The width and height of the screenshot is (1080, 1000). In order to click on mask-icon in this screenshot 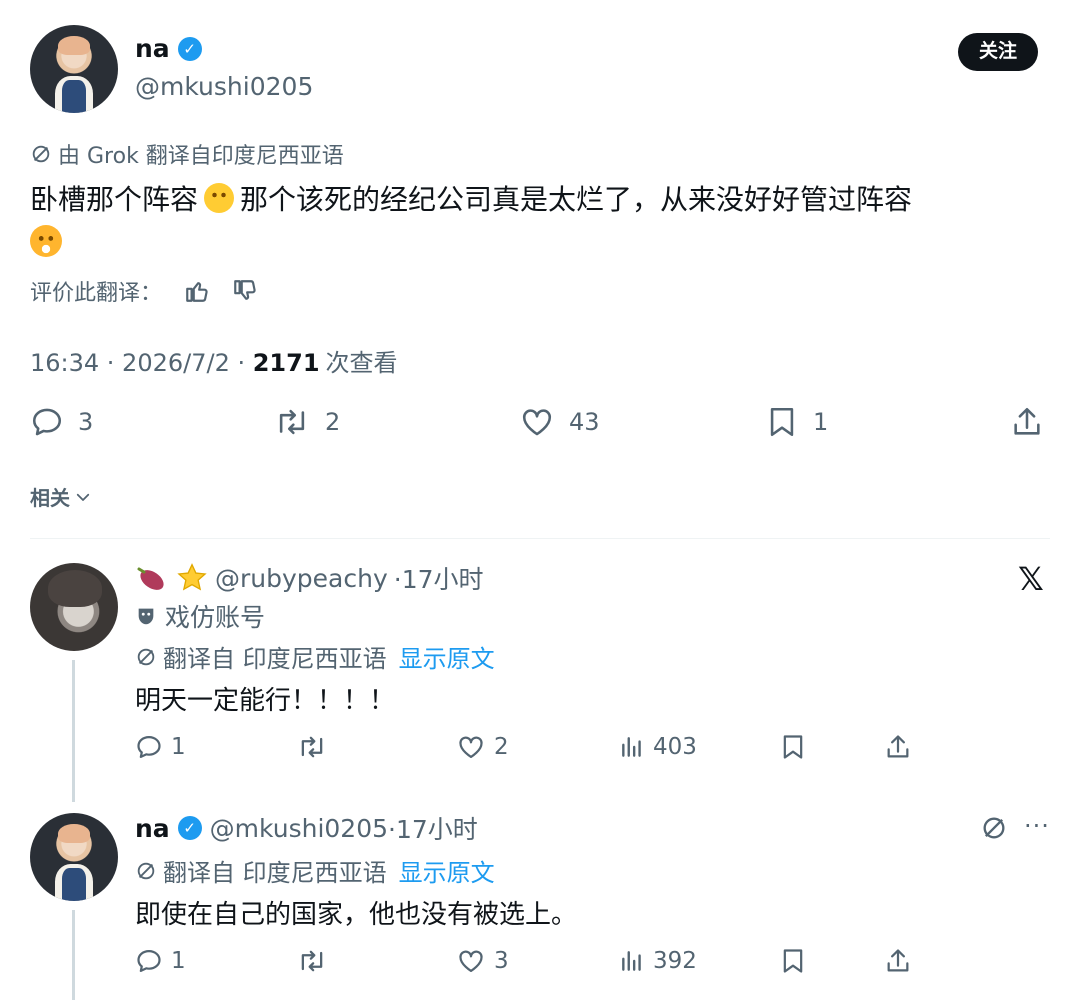, I will do `click(146, 616)`.